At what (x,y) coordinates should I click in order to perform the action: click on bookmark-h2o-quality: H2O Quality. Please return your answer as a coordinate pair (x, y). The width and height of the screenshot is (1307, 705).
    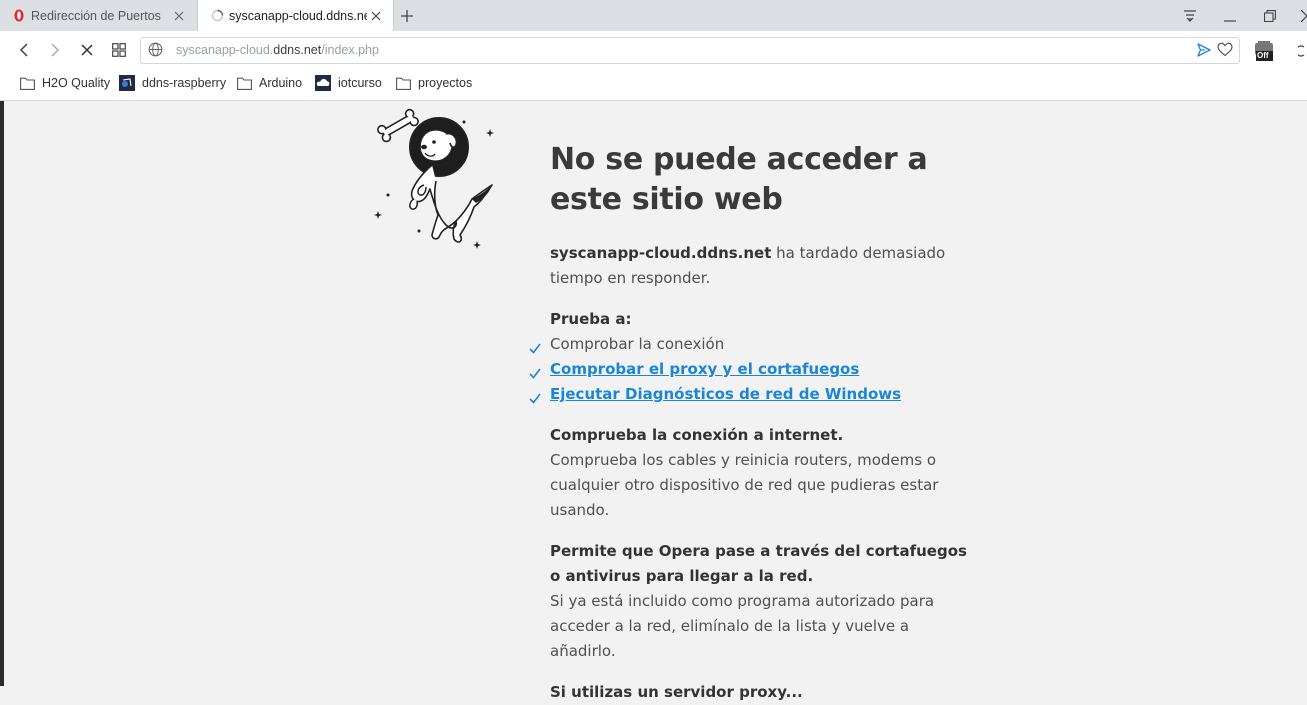
    Looking at the image, I should click on (64, 83).